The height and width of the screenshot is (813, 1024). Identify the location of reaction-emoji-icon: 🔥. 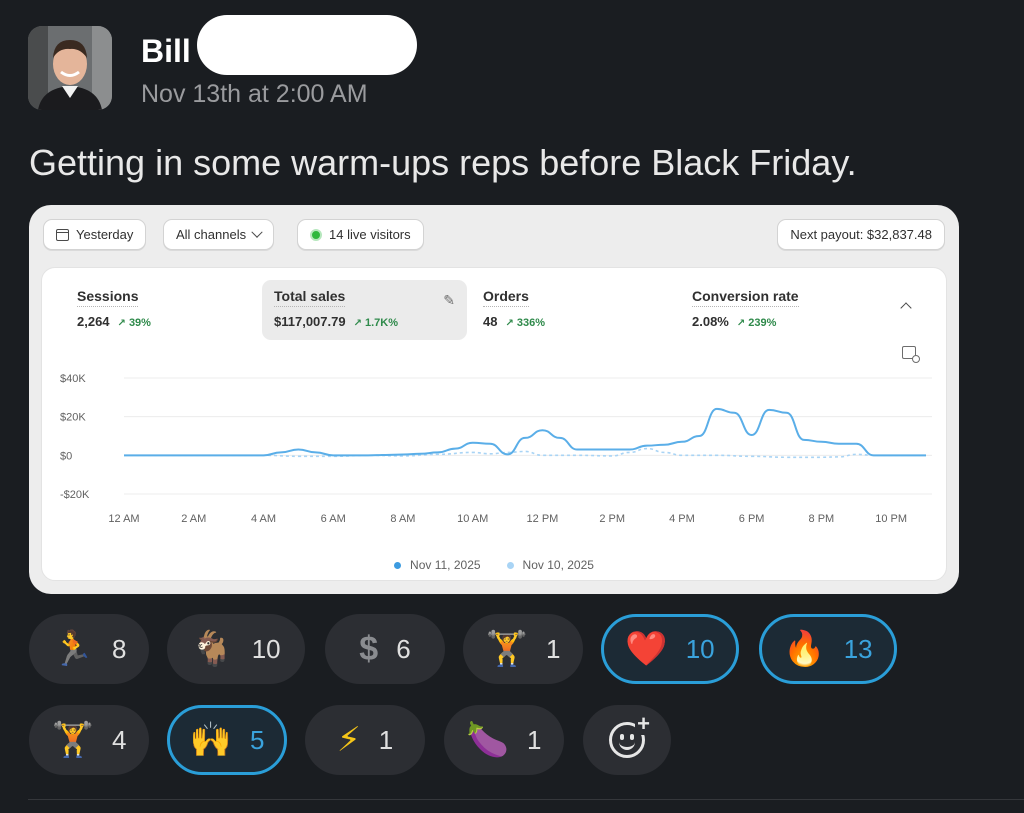
(804, 649).